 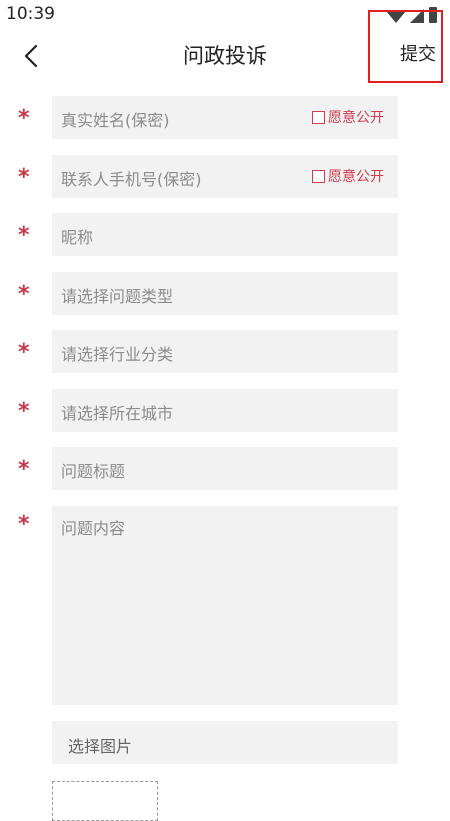 I want to click on phone-placeholder: 联系人手机号(保密), so click(x=131, y=179).